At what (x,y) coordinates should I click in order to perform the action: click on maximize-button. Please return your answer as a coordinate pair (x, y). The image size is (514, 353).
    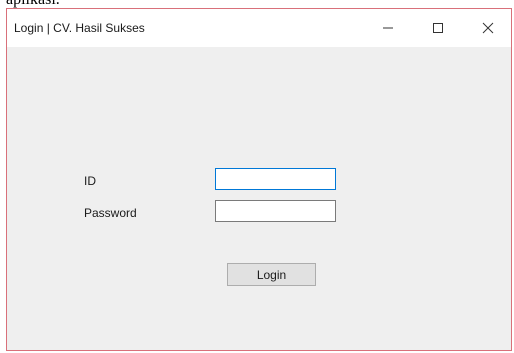
    Looking at the image, I should click on (437, 28).